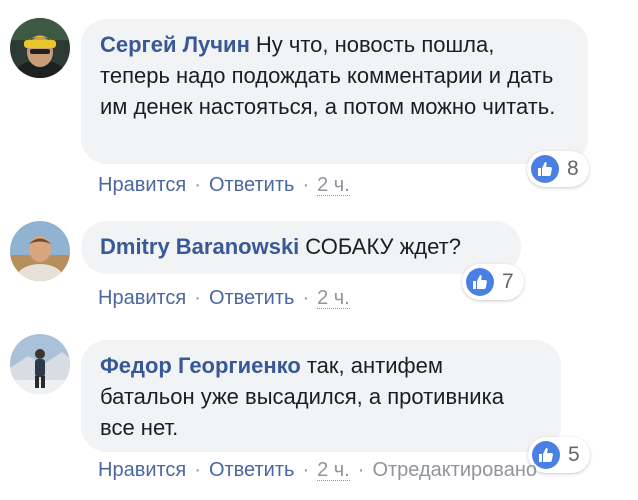  Describe the element at coordinates (383, 246) in the screenshot. I see `comment-text: СОБАКУ ждет?` at that location.